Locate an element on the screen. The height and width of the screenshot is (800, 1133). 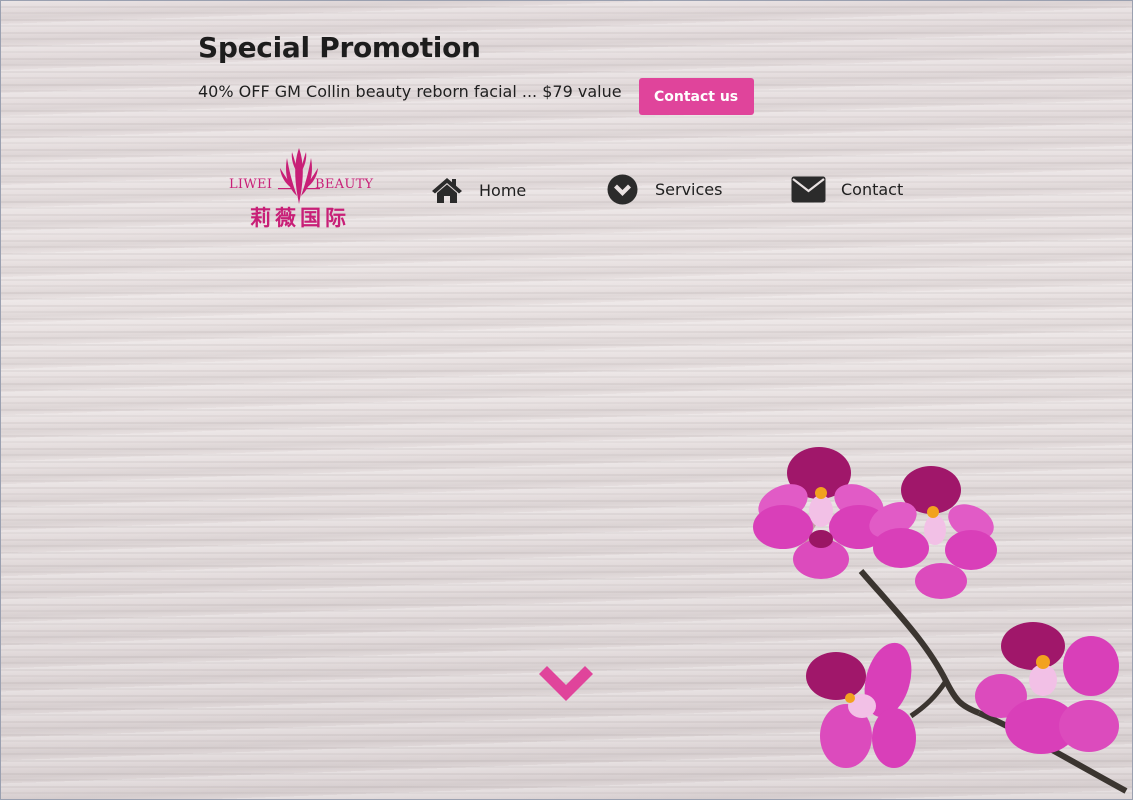
promotion-title: Special Promotion is located at coordinates (339, 47).